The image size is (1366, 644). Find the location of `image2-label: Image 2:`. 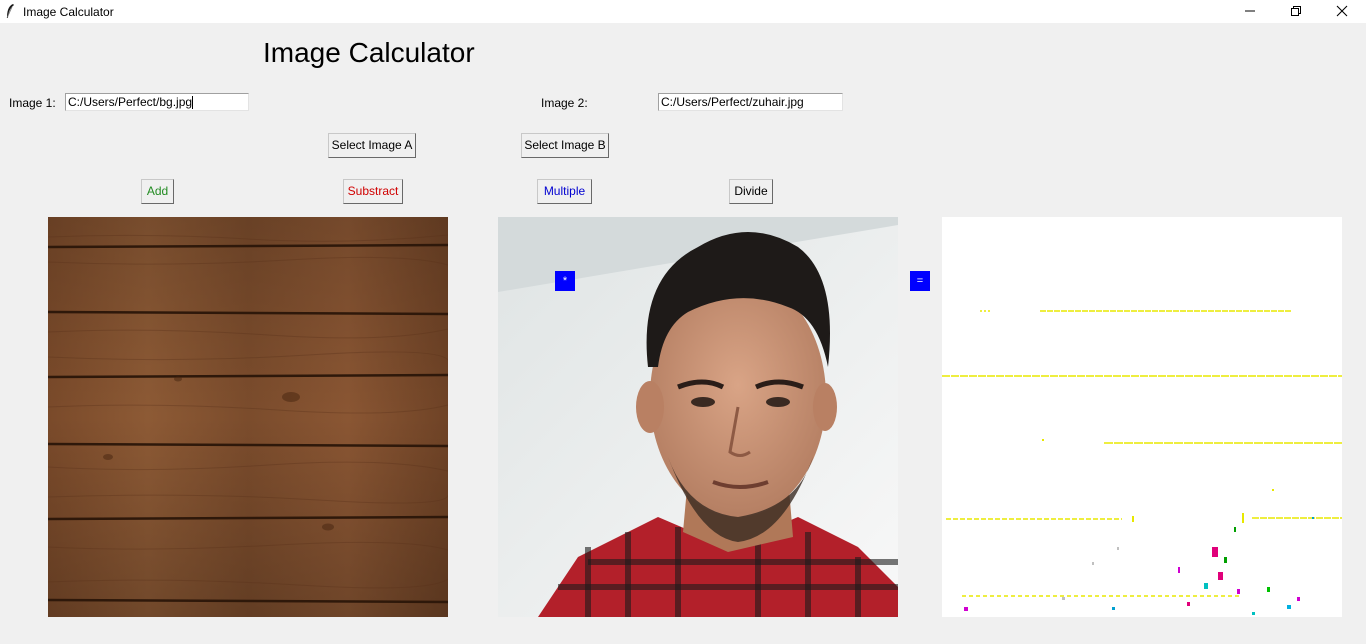

image2-label: Image 2: is located at coordinates (564, 103).